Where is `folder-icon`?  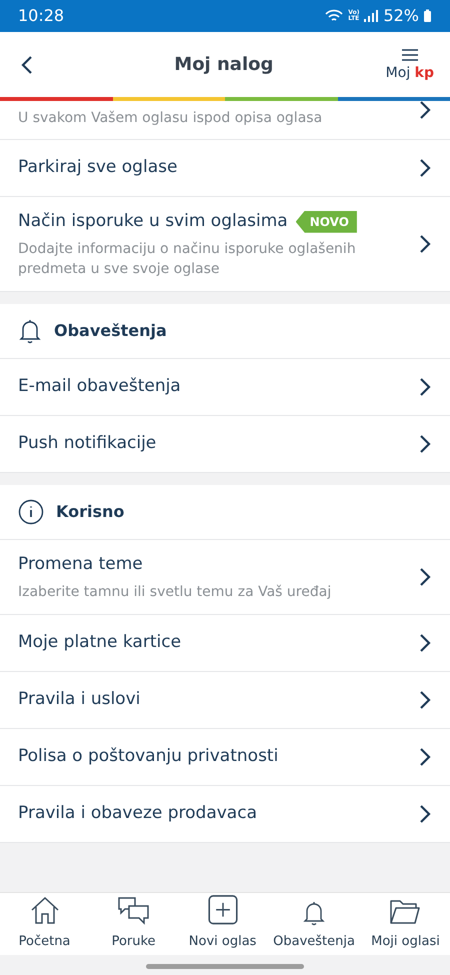
folder-icon is located at coordinates (405, 912).